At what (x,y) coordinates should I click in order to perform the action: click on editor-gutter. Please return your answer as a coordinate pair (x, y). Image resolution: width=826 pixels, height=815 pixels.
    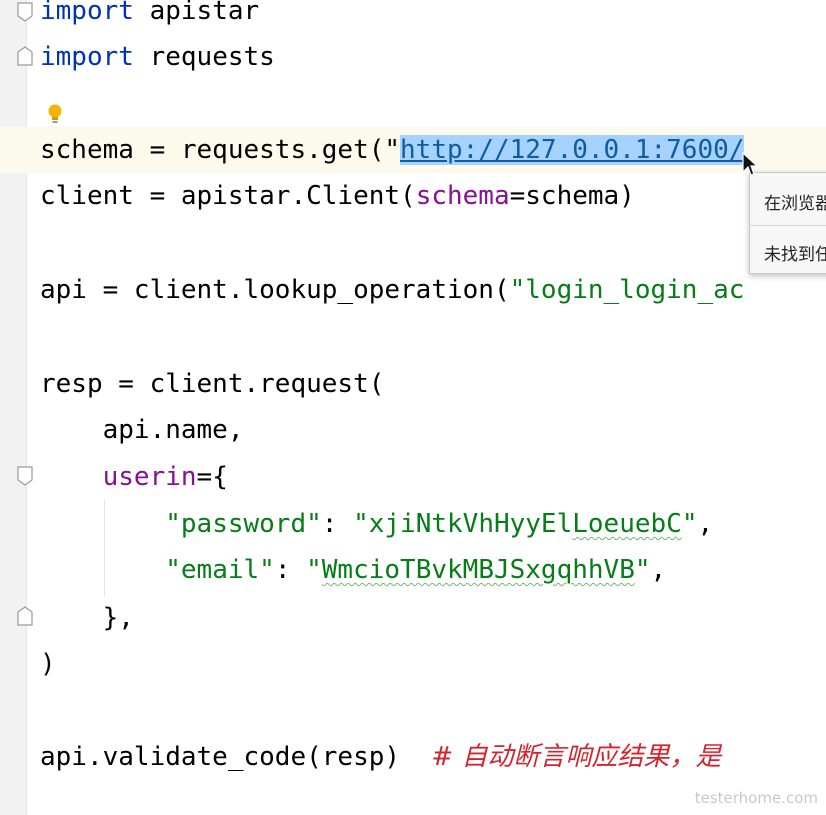
    Looking at the image, I should click on (13, 407).